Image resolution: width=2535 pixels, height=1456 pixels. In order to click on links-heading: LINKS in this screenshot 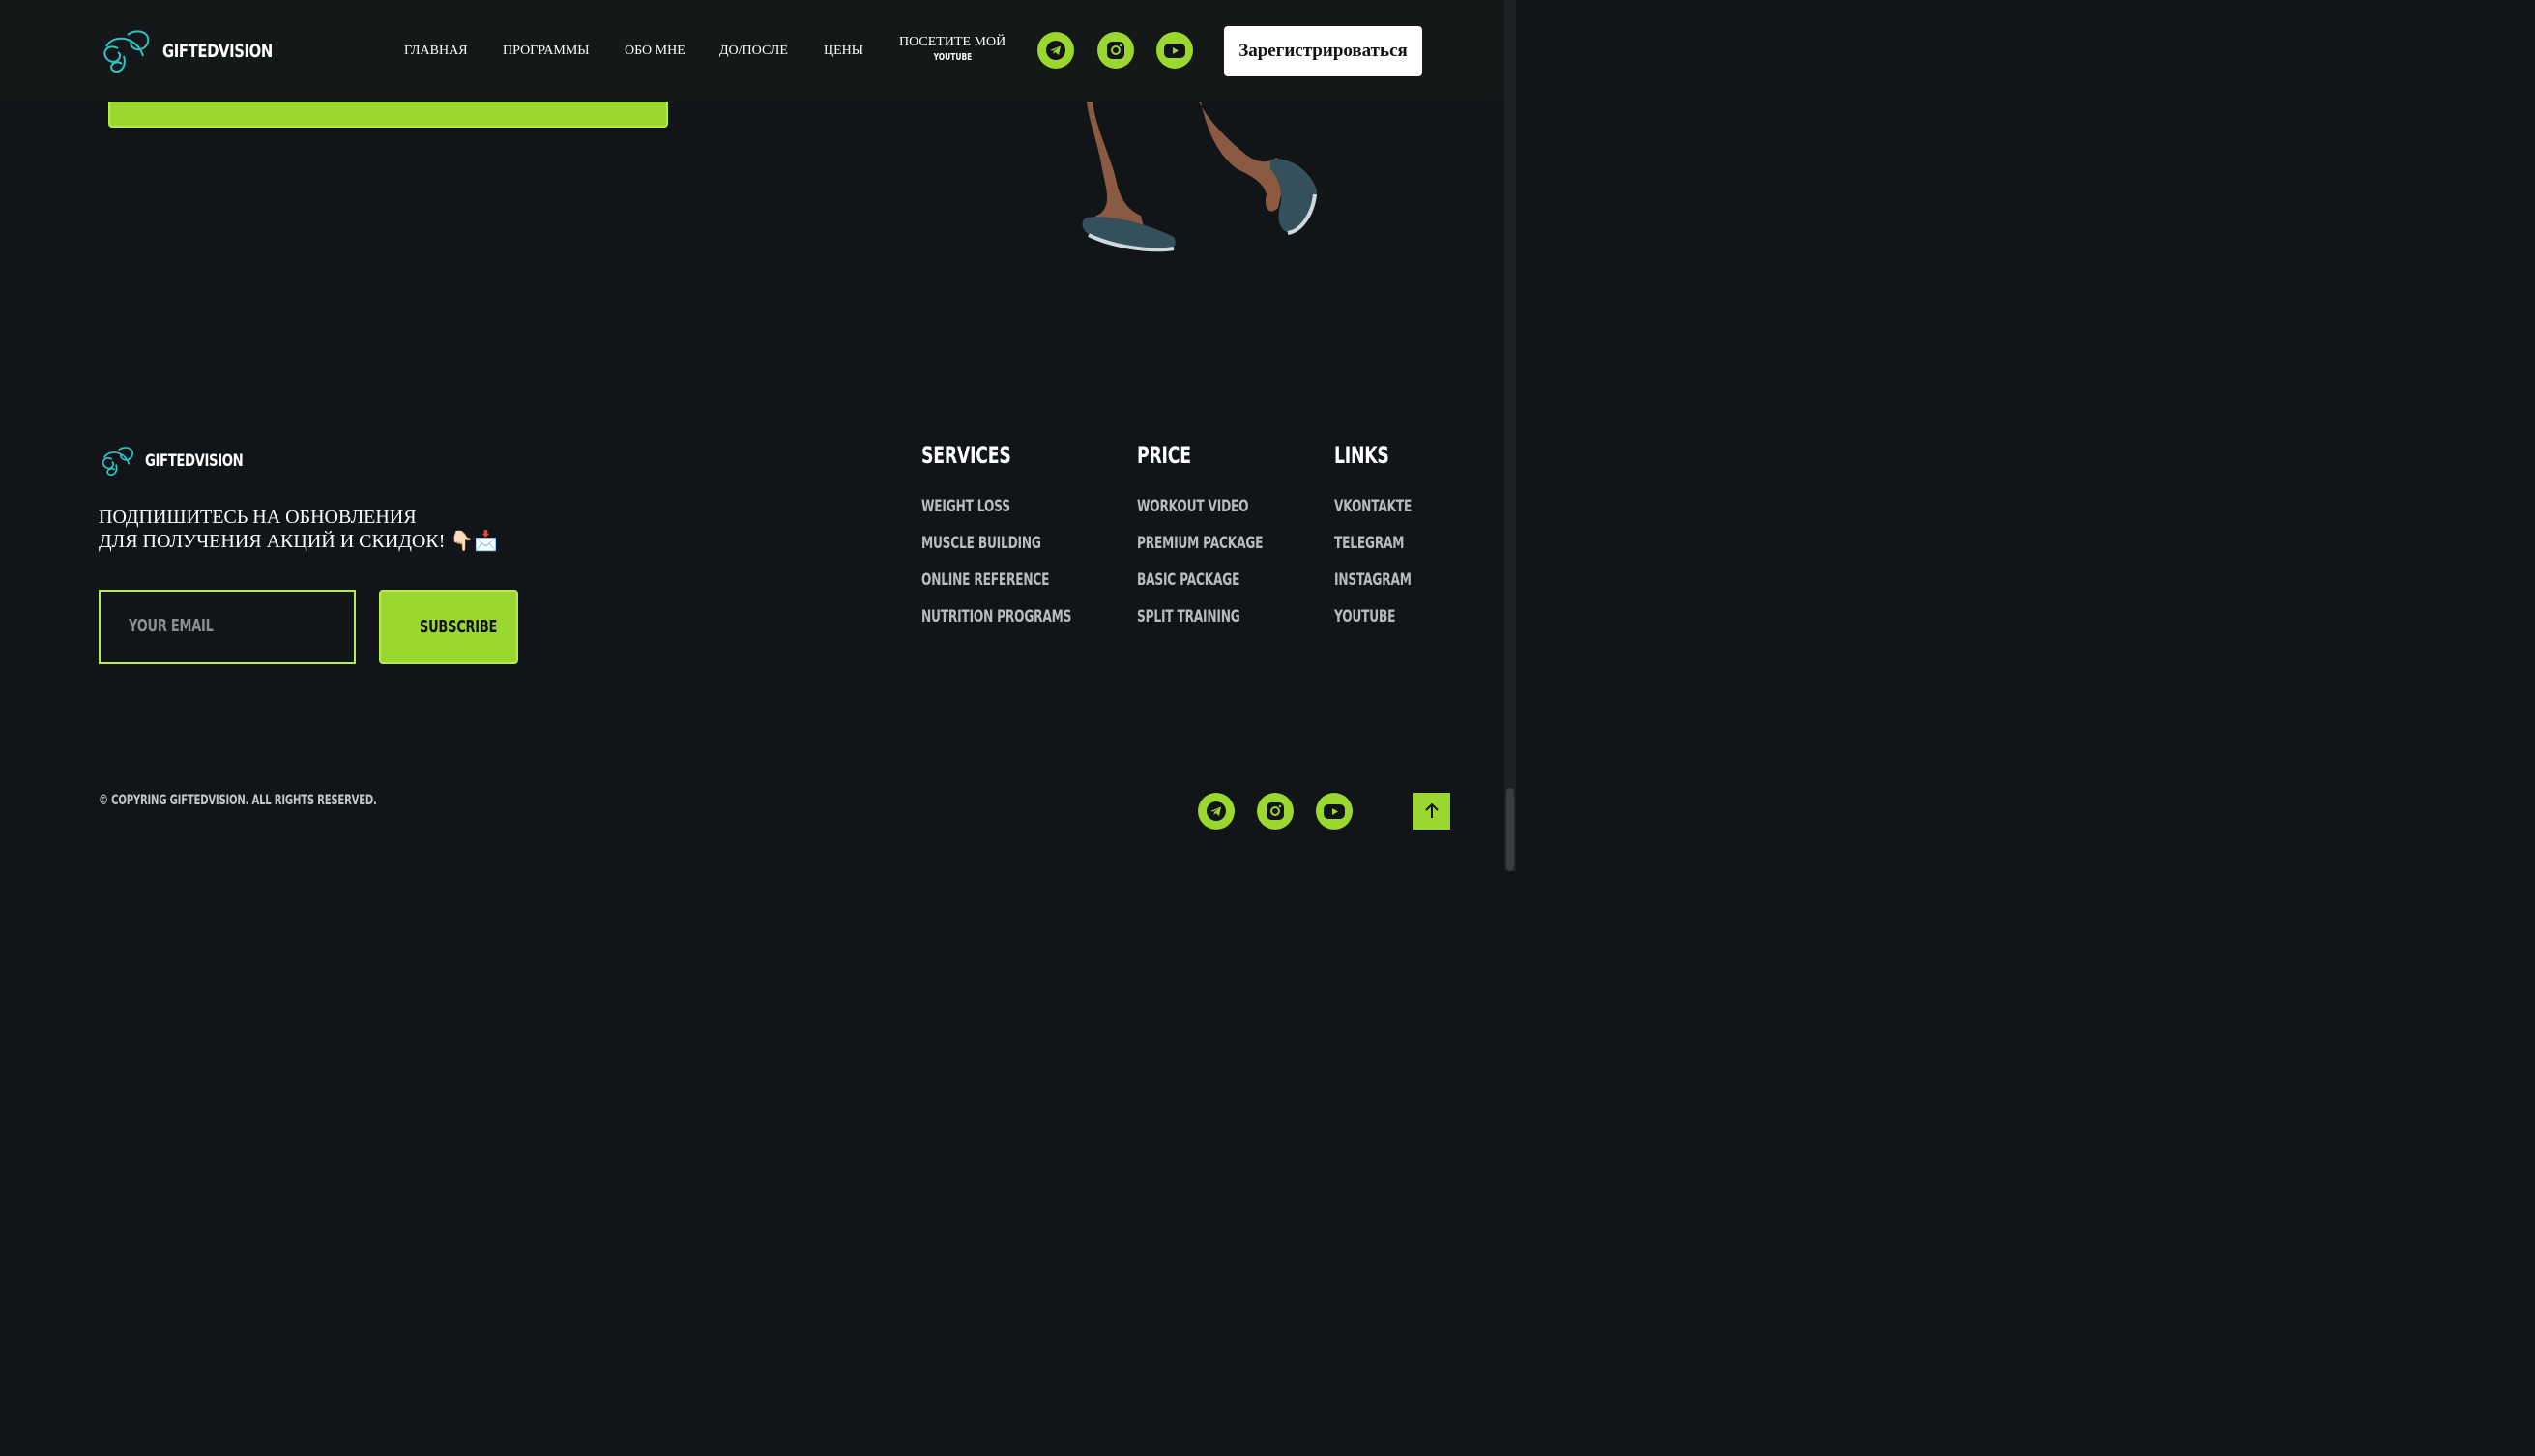, I will do `click(1362, 456)`.